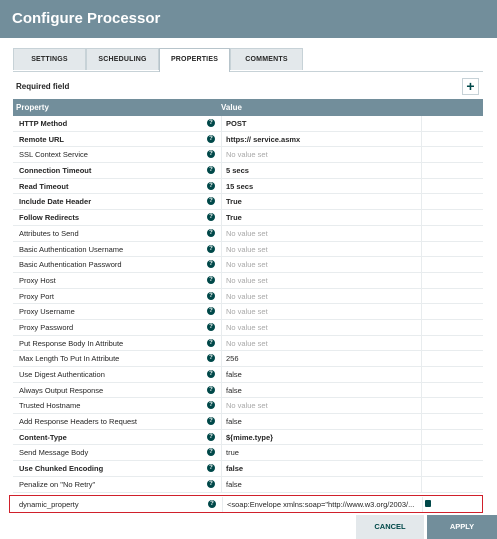 This screenshot has height=539, width=497. What do you see at coordinates (321, 437) in the screenshot?
I see `property-value: ${mime.type}` at bounding box center [321, 437].